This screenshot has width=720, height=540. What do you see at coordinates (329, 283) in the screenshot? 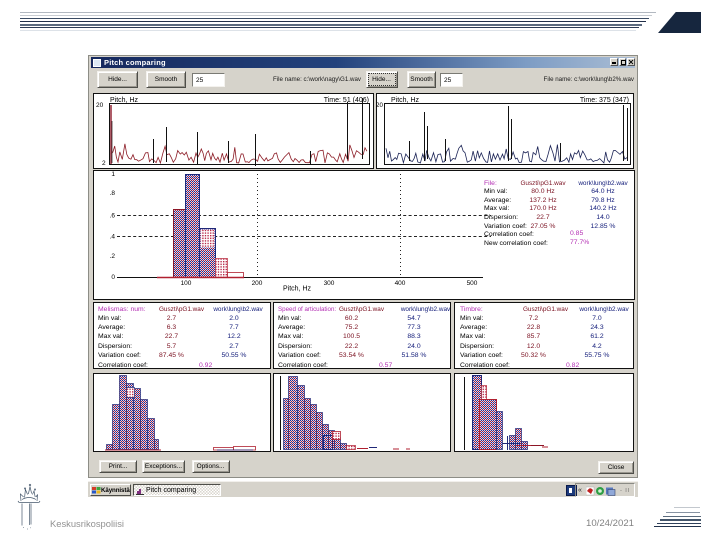
I see `svg-text: 300` at bounding box center [329, 283].